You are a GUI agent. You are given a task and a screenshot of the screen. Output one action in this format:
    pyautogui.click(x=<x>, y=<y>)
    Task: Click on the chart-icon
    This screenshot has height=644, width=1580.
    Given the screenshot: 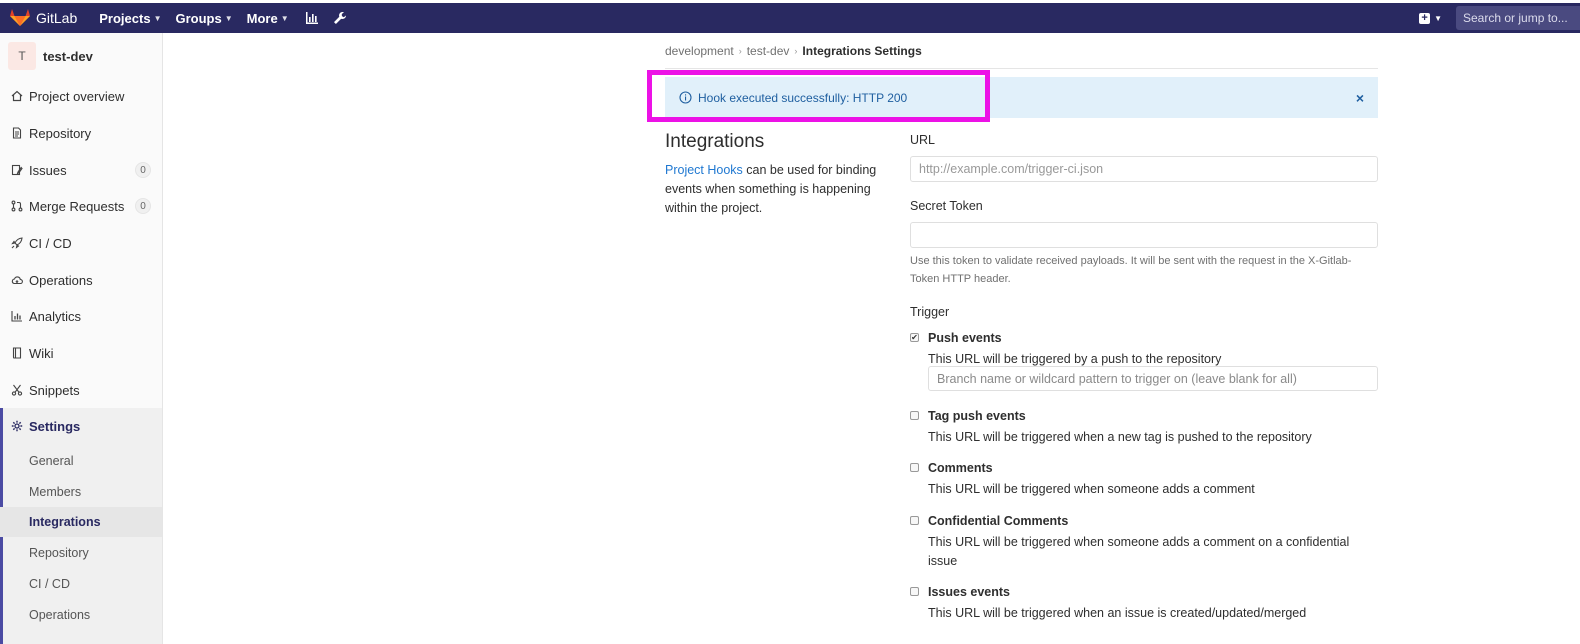 What is the action you would take?
    pyautogui.click(x=16, y=316)
    